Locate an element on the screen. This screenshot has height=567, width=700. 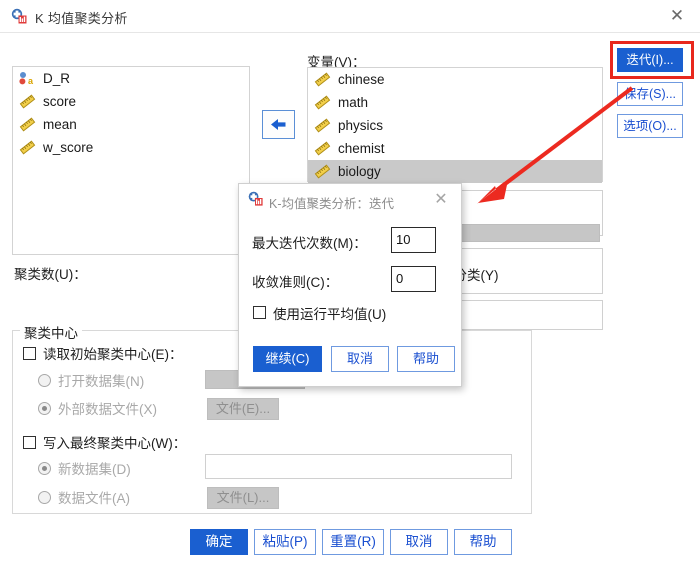
running-means-label: 使用运行平均值(U) is located at coordinates (330, 314).